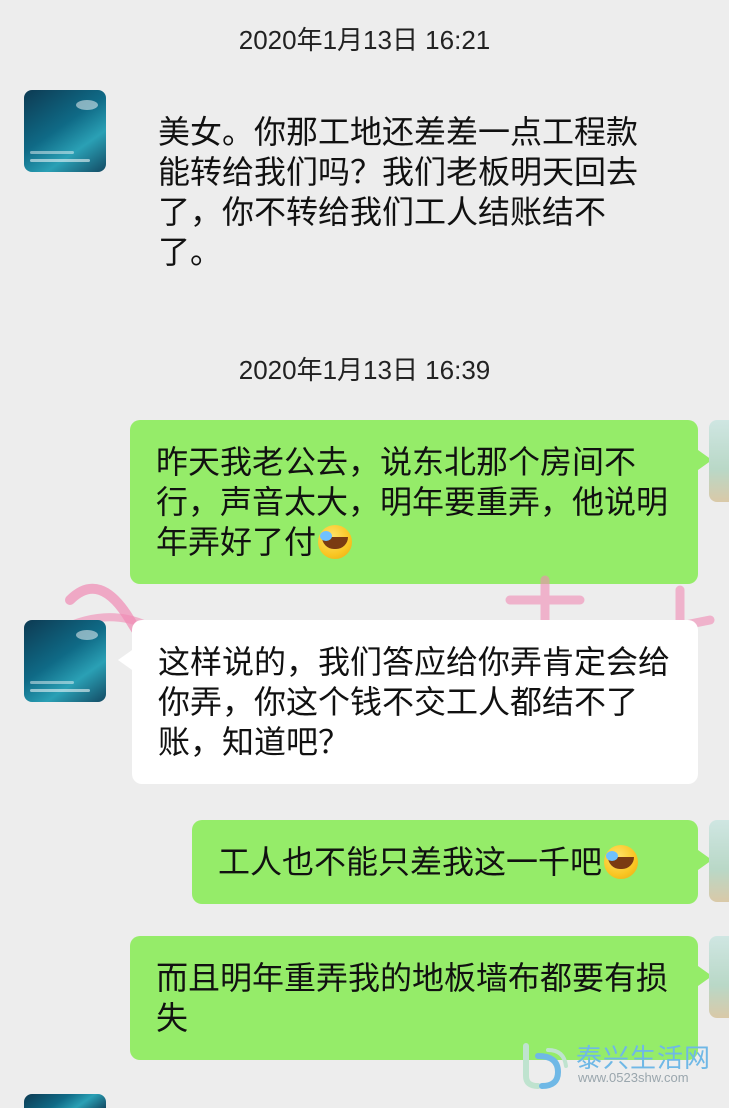 Image resolution: width=729 pixels, height=1108 pixels. I want to click on message-timestamp: 2020年1月13日 16:39, so click(364, 370).